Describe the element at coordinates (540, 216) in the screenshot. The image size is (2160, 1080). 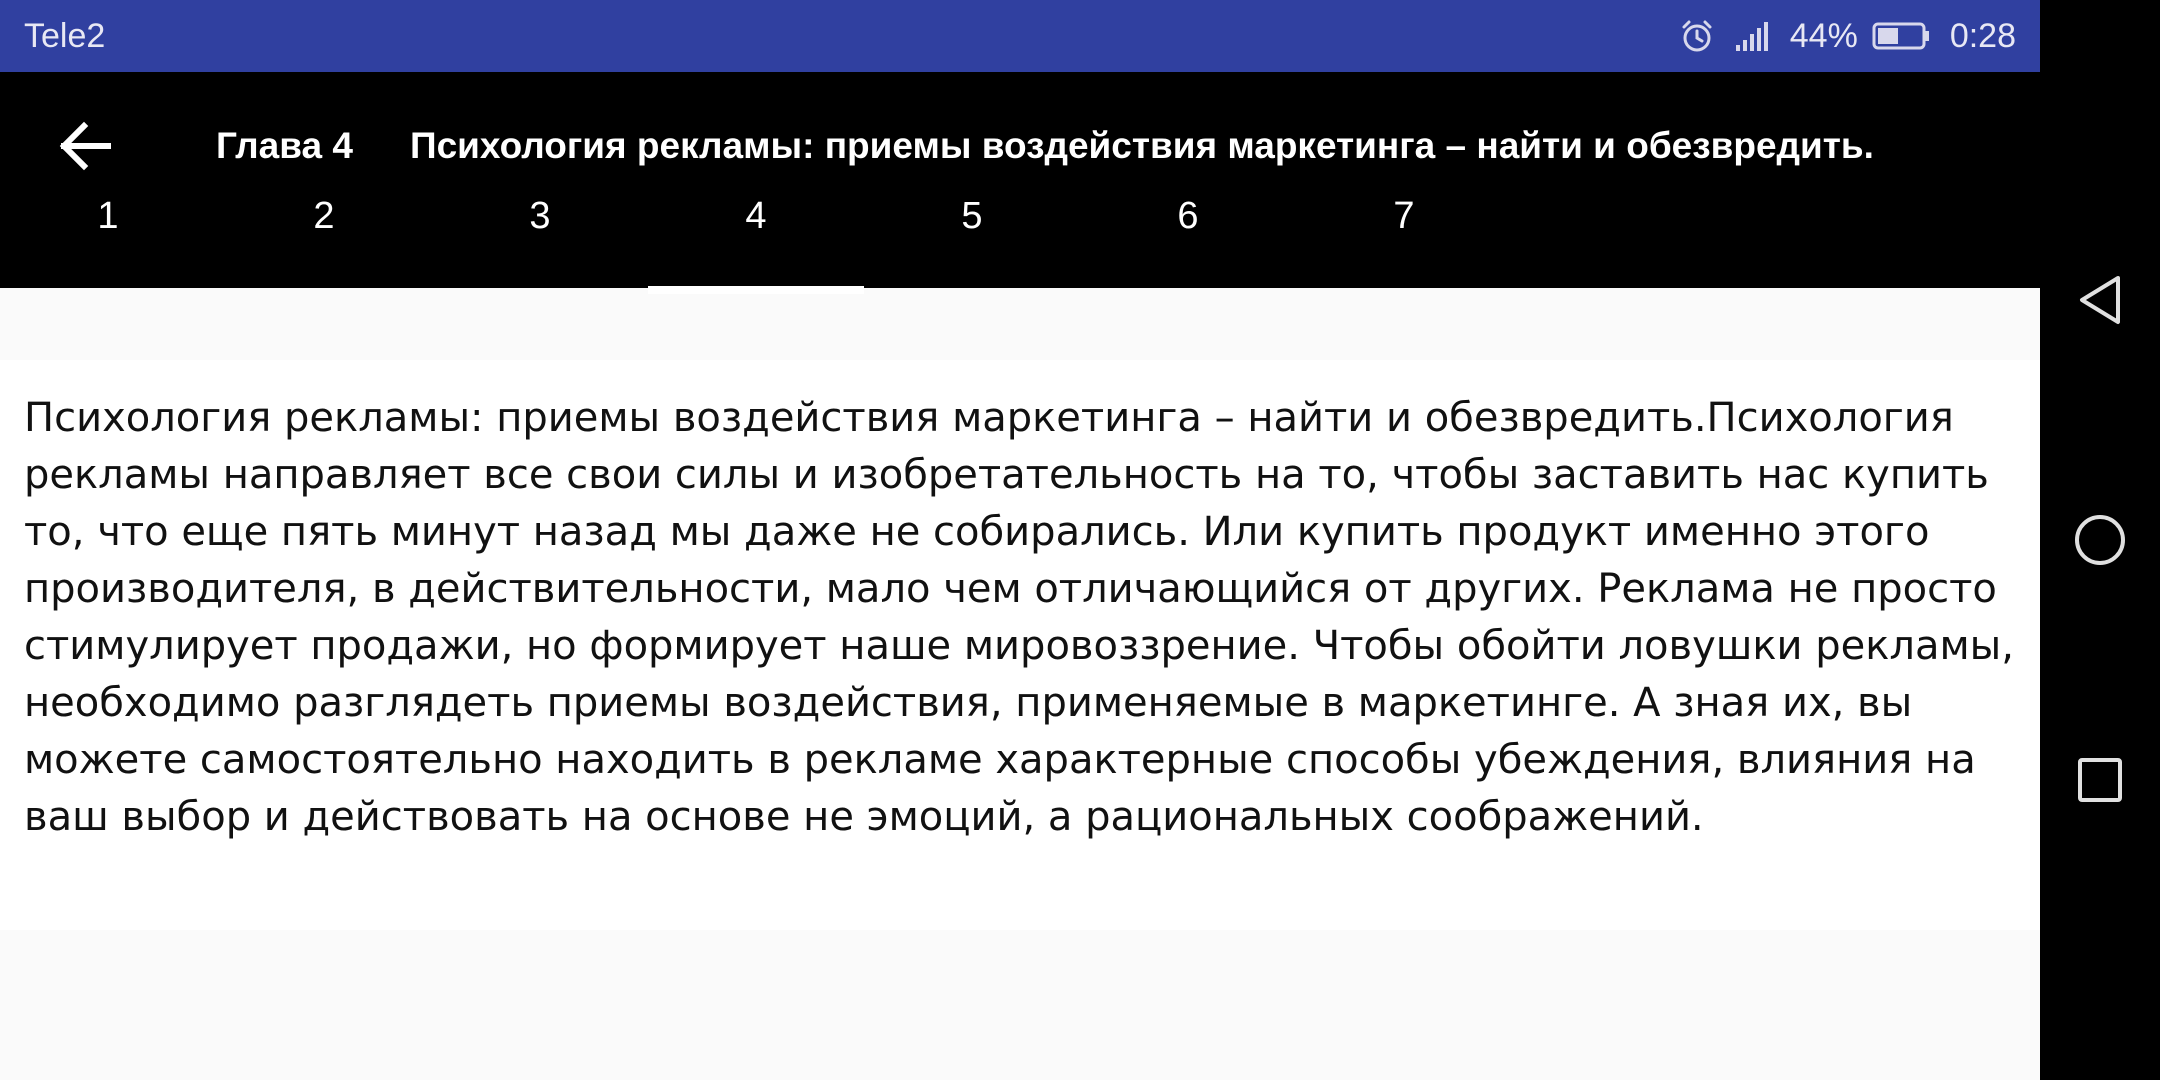
I see `tab-chapter-3: 3` at that location.